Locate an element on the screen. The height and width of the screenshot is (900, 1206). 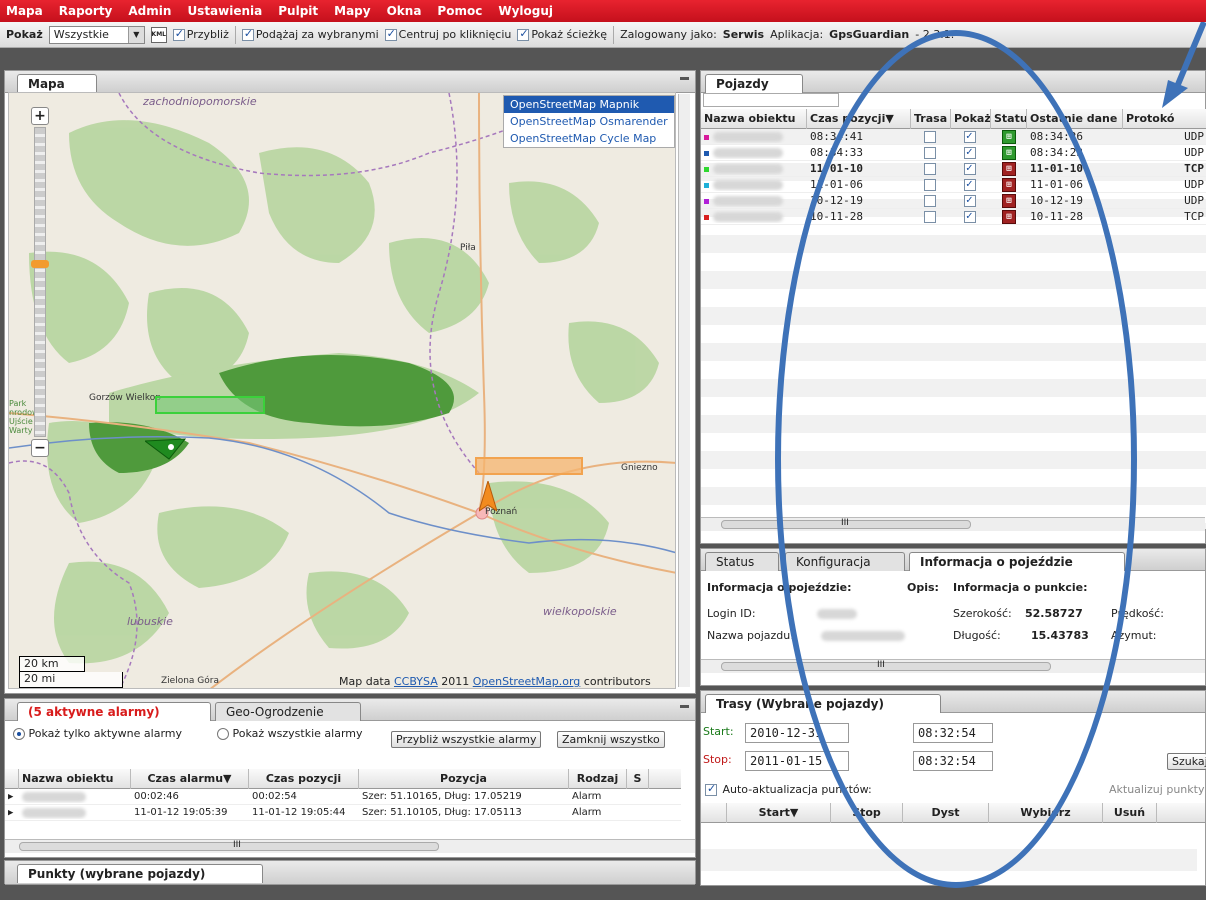
table-row: 11-01-10 ⊞ 11-01-10 TCP is located at coordinates (953, 169).